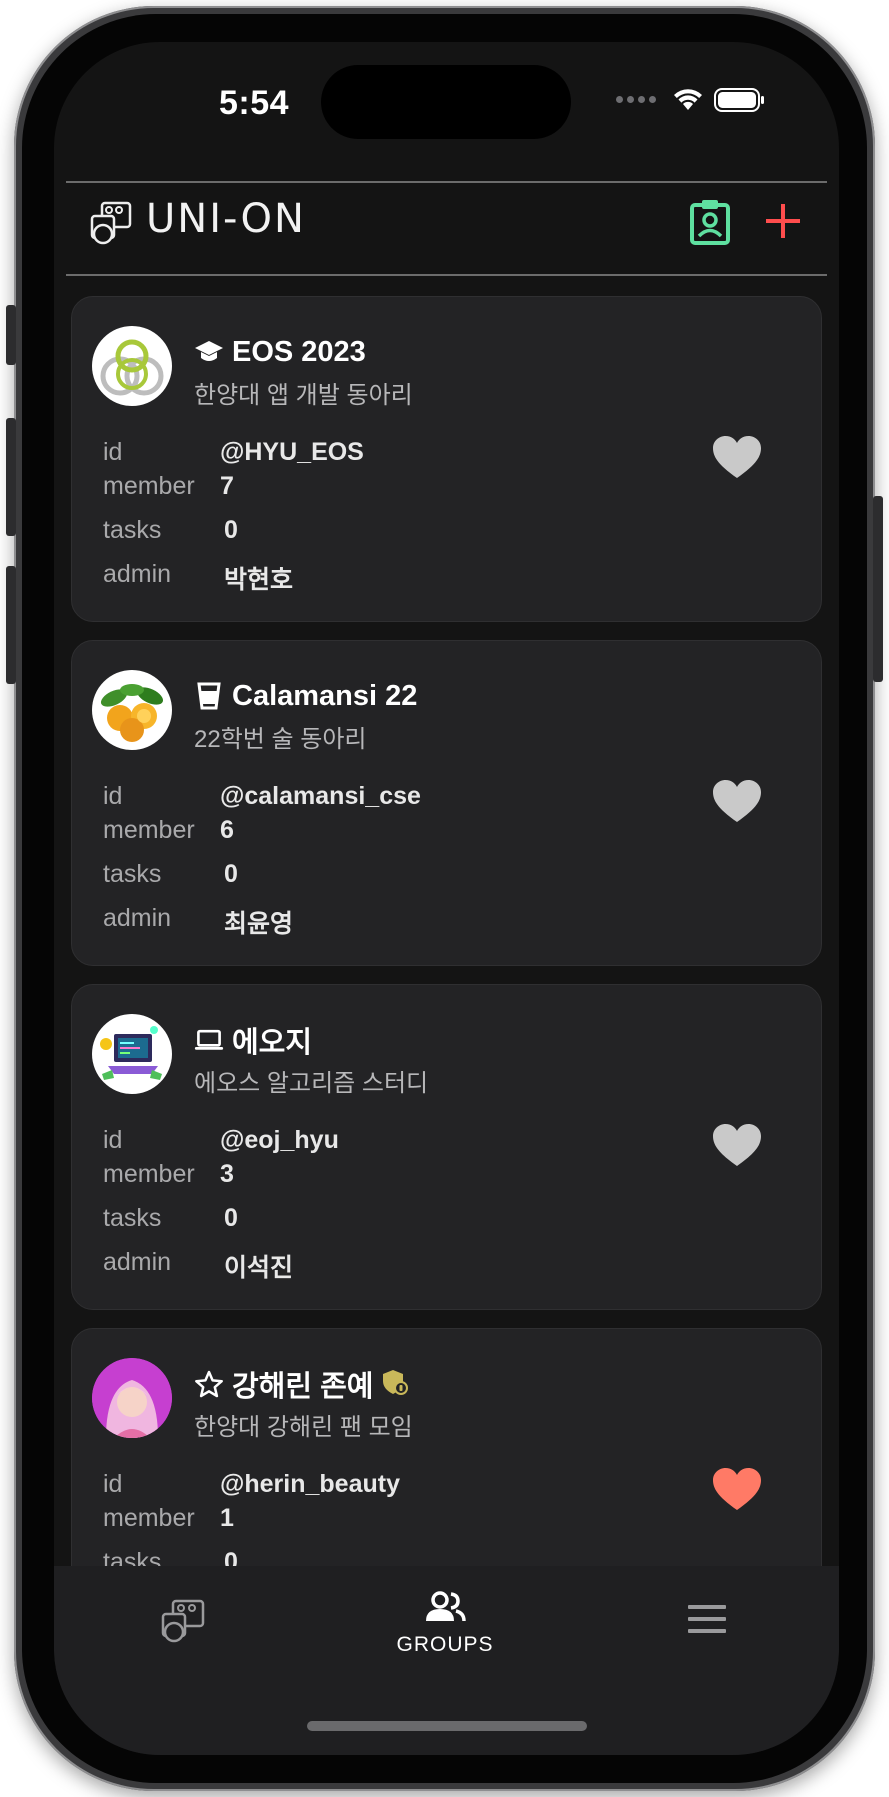 Image resolution: width=889 pixels, height=1797 pixels. Describe the element at coordinates (636, 99) in the screenshot. I see `signal-icon` at that location.